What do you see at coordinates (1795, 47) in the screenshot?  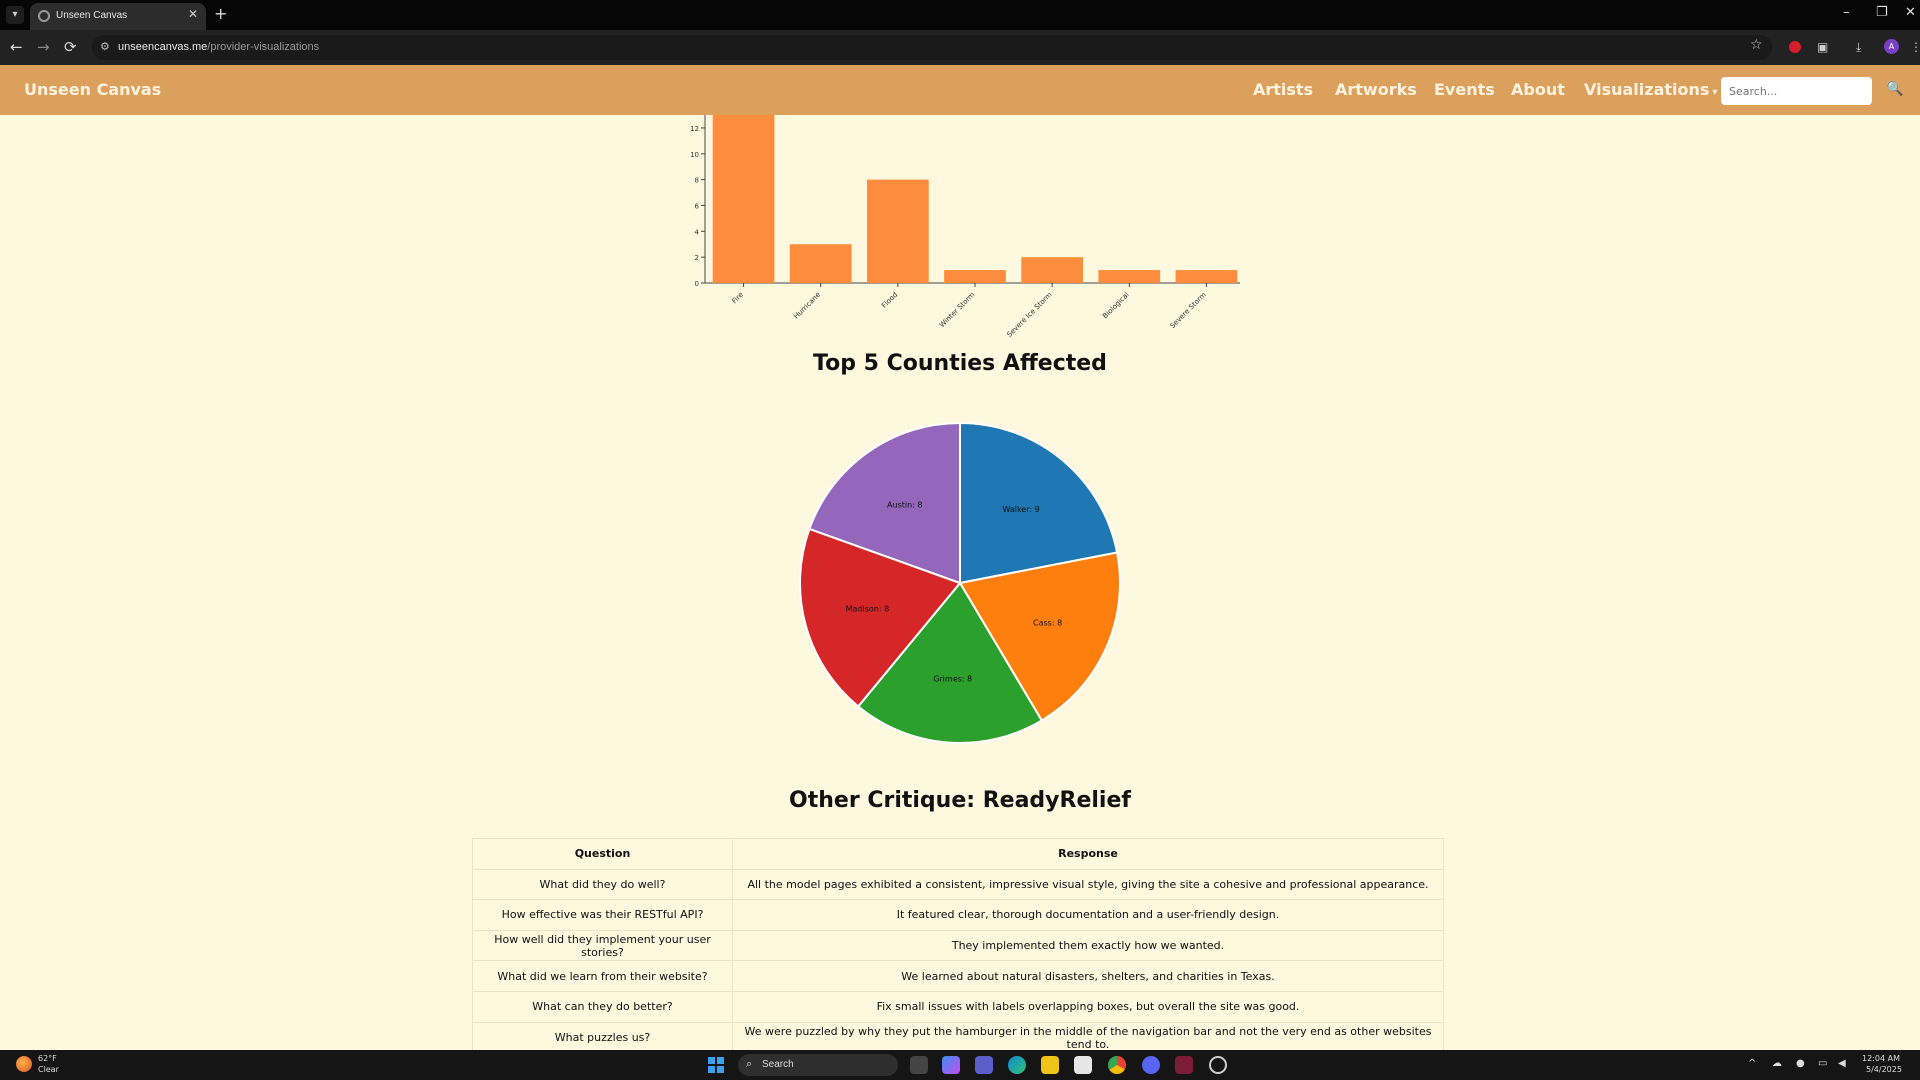 I see `extension-icon` at bounding box center [1795, 47].